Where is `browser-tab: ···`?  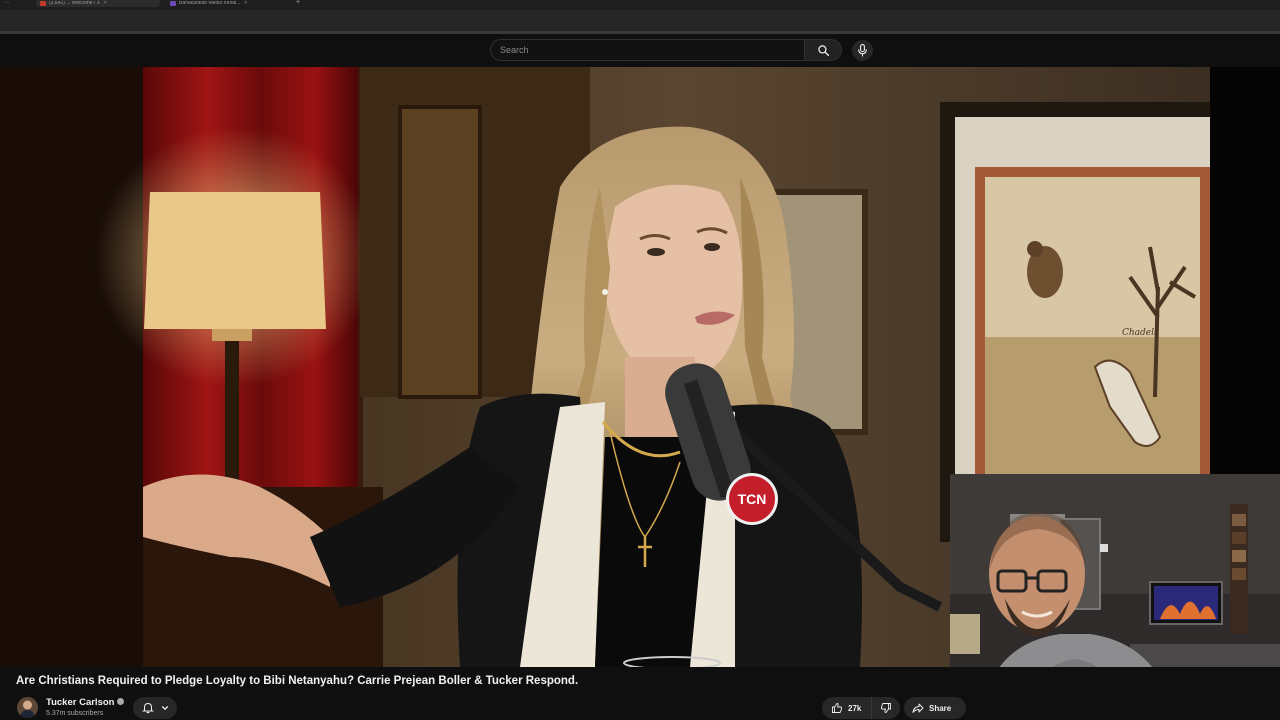 browser-tab: ··· is located at coordinates (14, 3).